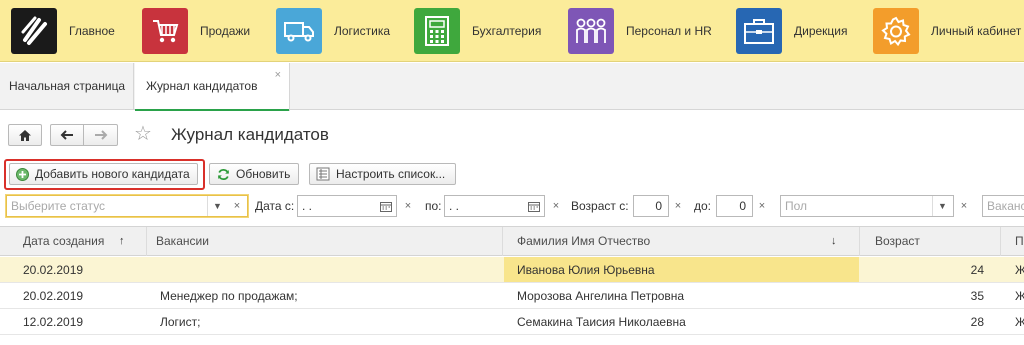  Describe the element at coordinates (22, 174) in the screenshot. I see `plus-circle-icon` at that location.